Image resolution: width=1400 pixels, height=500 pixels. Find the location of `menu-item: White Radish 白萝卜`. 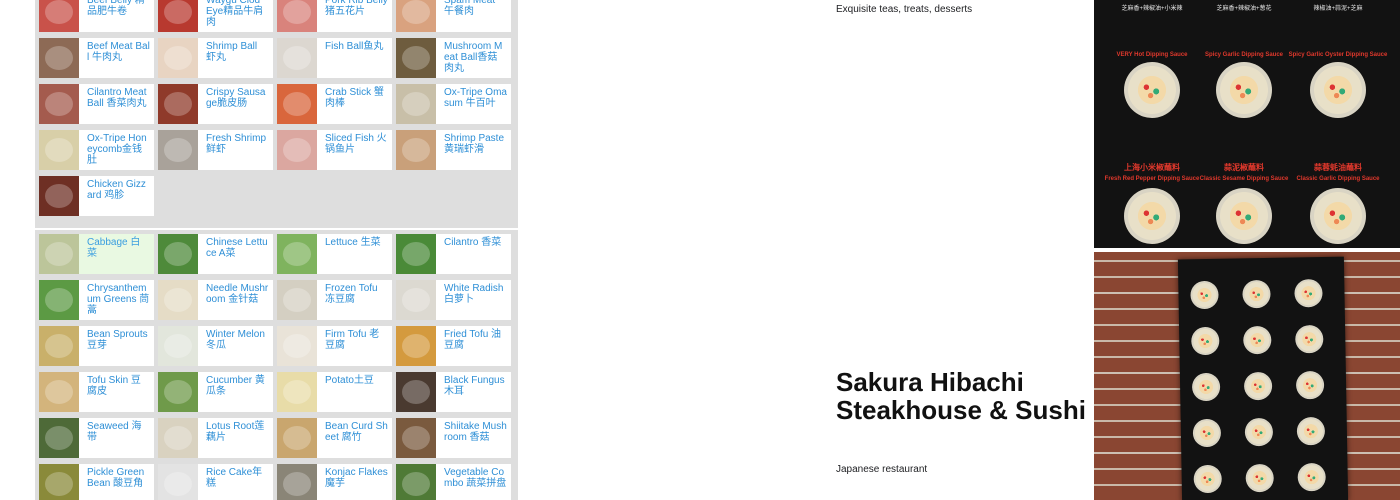

menu-item: White Radish 白萝卜 is located at coordinates (453, 300).